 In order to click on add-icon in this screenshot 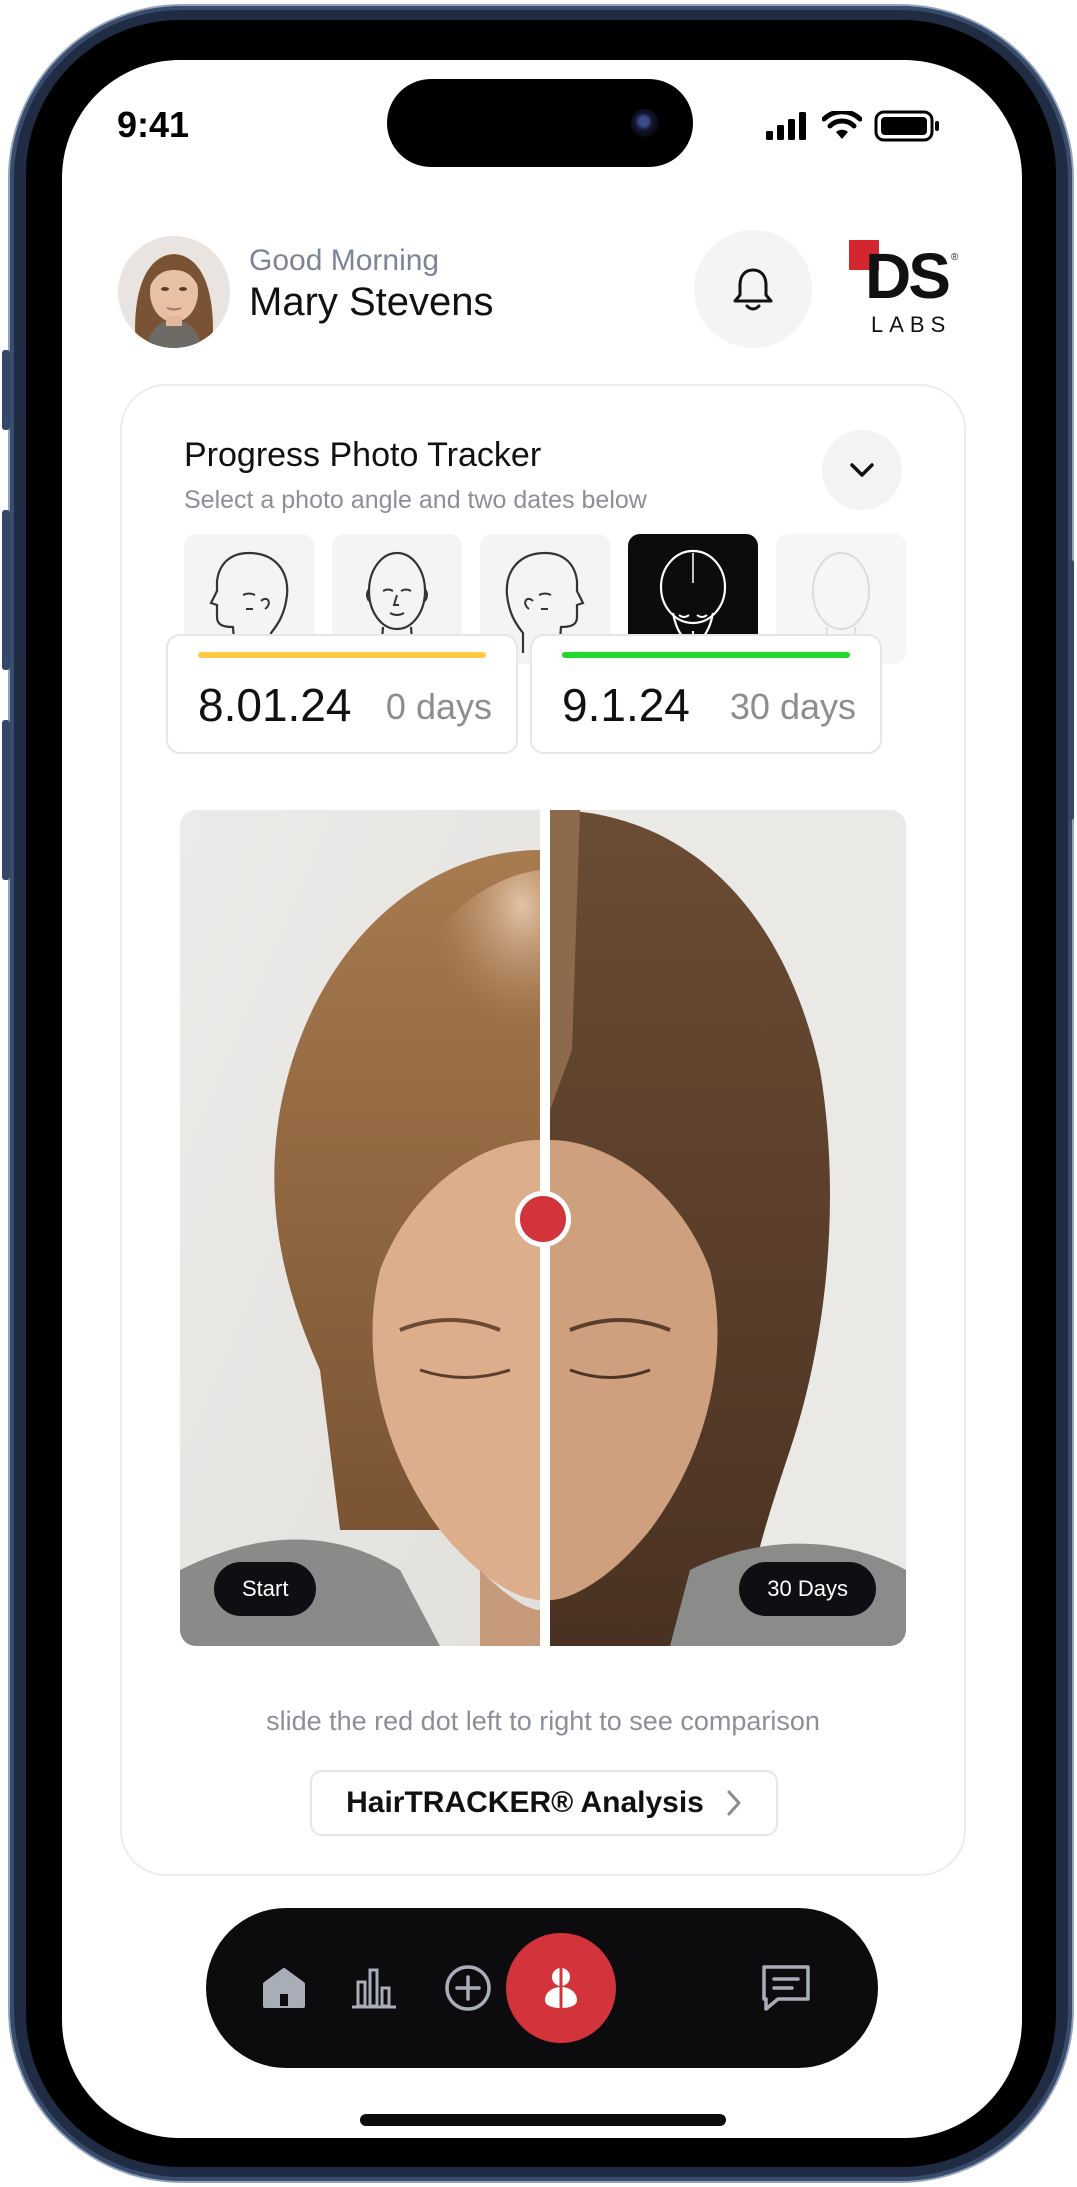, I will do `click(468, 1988)`.